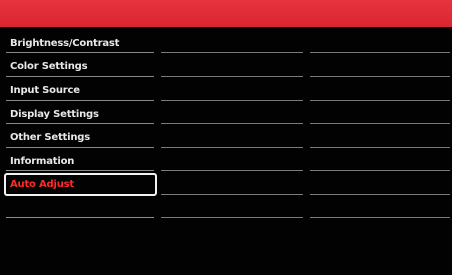 Image resolution: width=452 pixels, height=275 pixels. What do you see at coordinates (80, 90) in the screenshot?
I see `menu-item-input-source: Input Source` at bounding box center [80, 90].